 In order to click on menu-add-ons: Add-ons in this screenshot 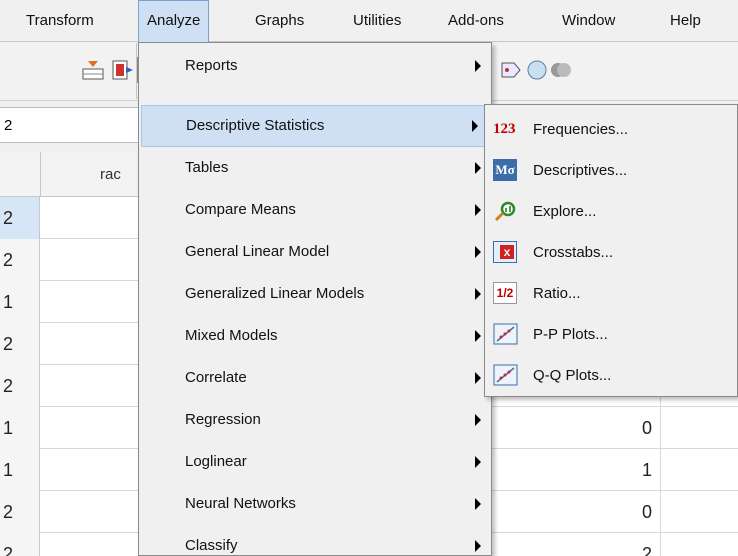, I will do `click(476, 21)`.